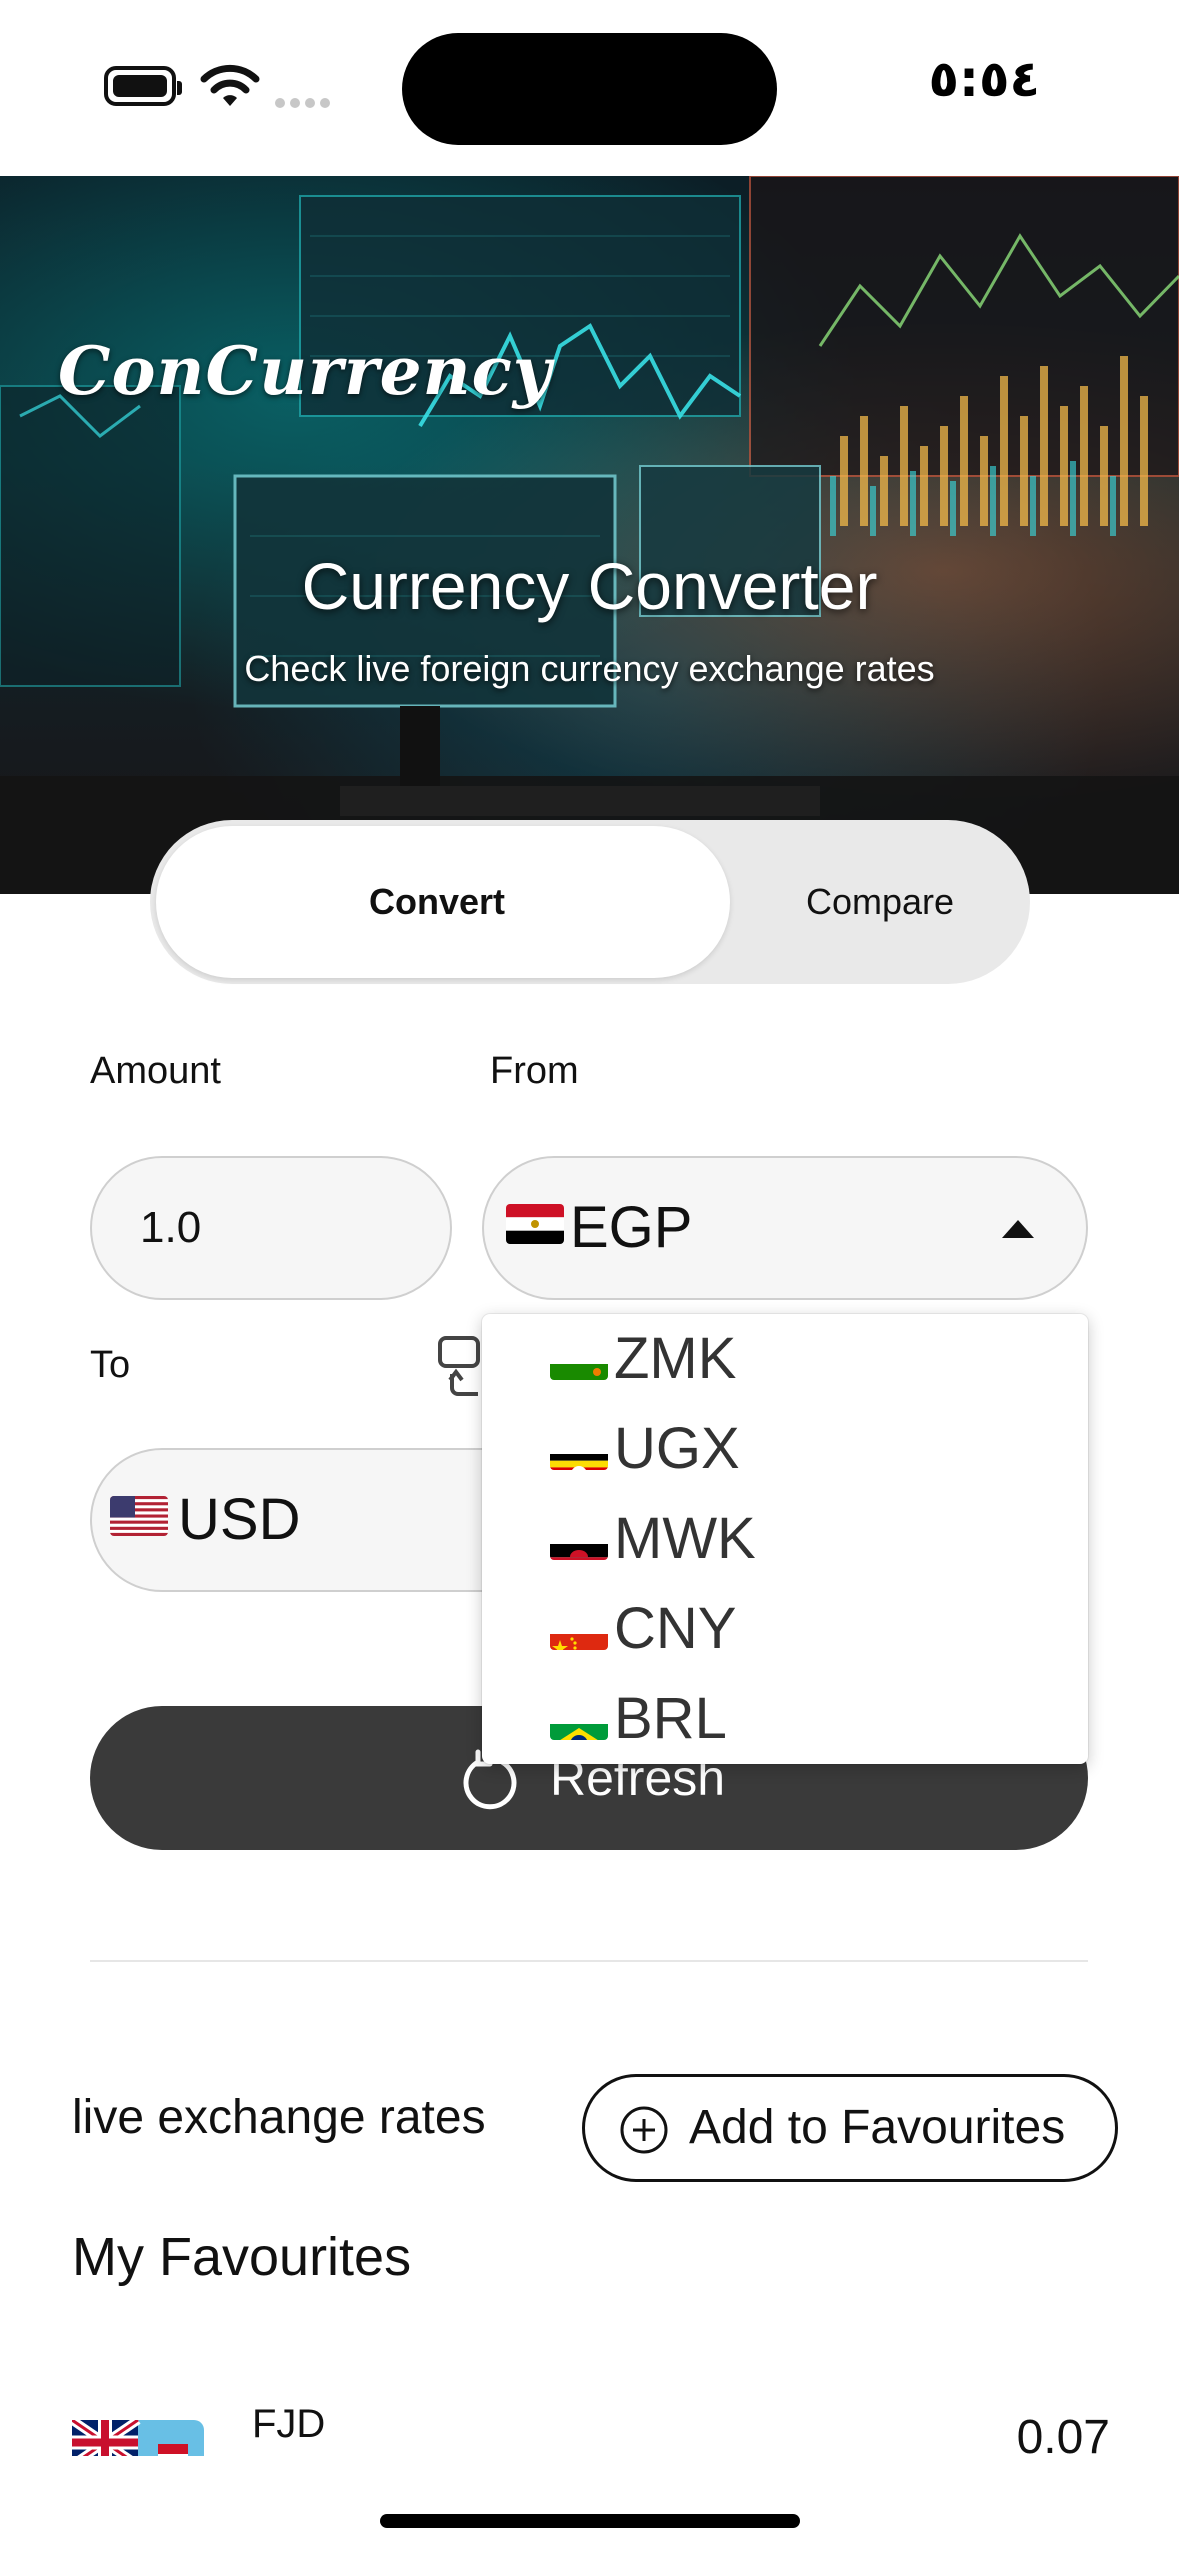 Image resolution: width=1179 pixels, height=2556 pixels. I want to click on amount-input: 1.0, so click(271, 1228).